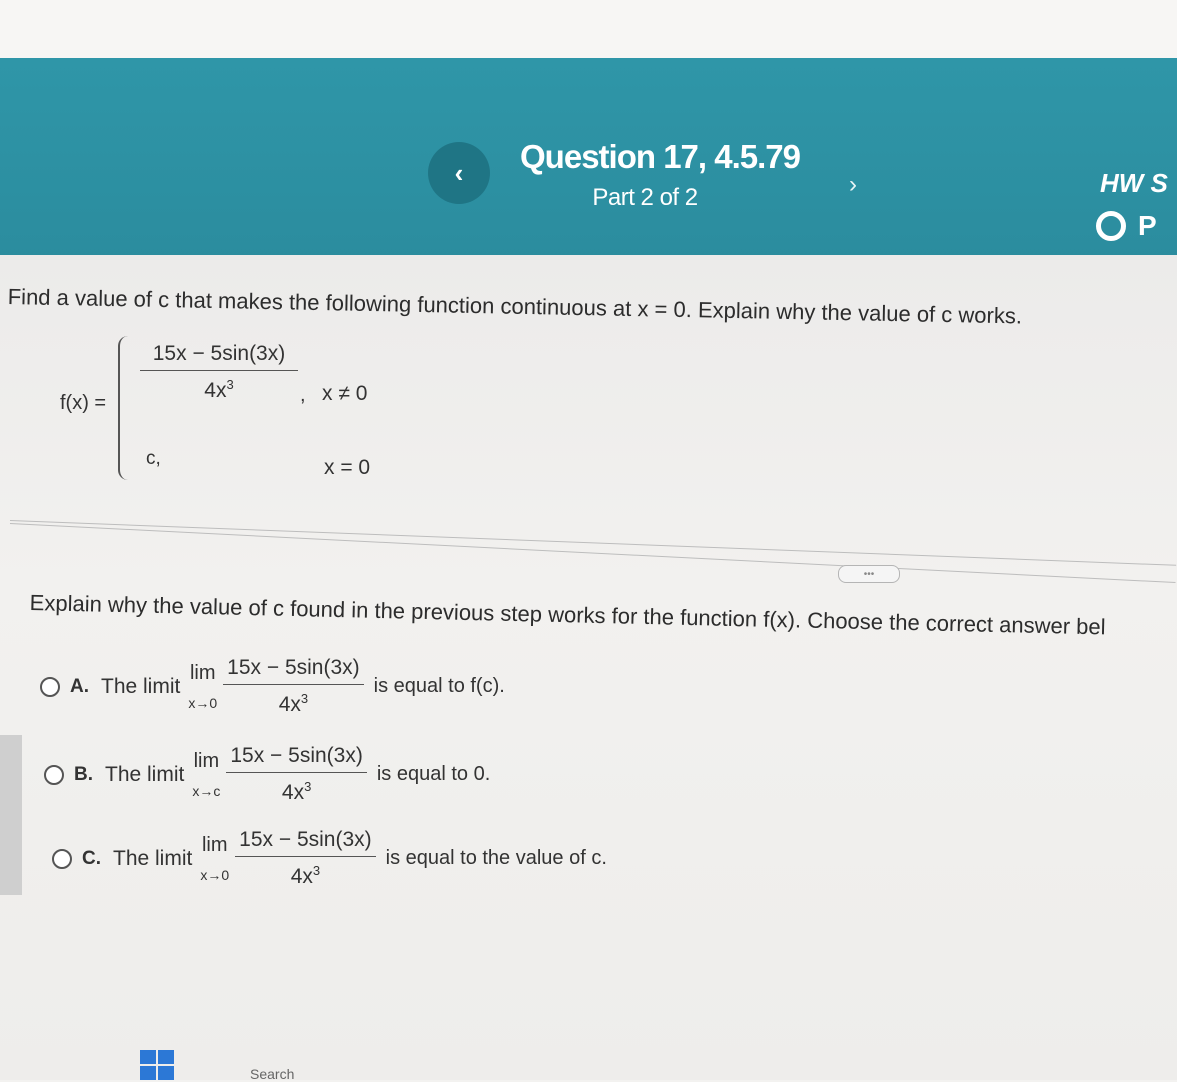  What do you see at coordinates (158, 1065) in the screenshot?
I see `windows-start-icon` at bounding box center [158, 1065].